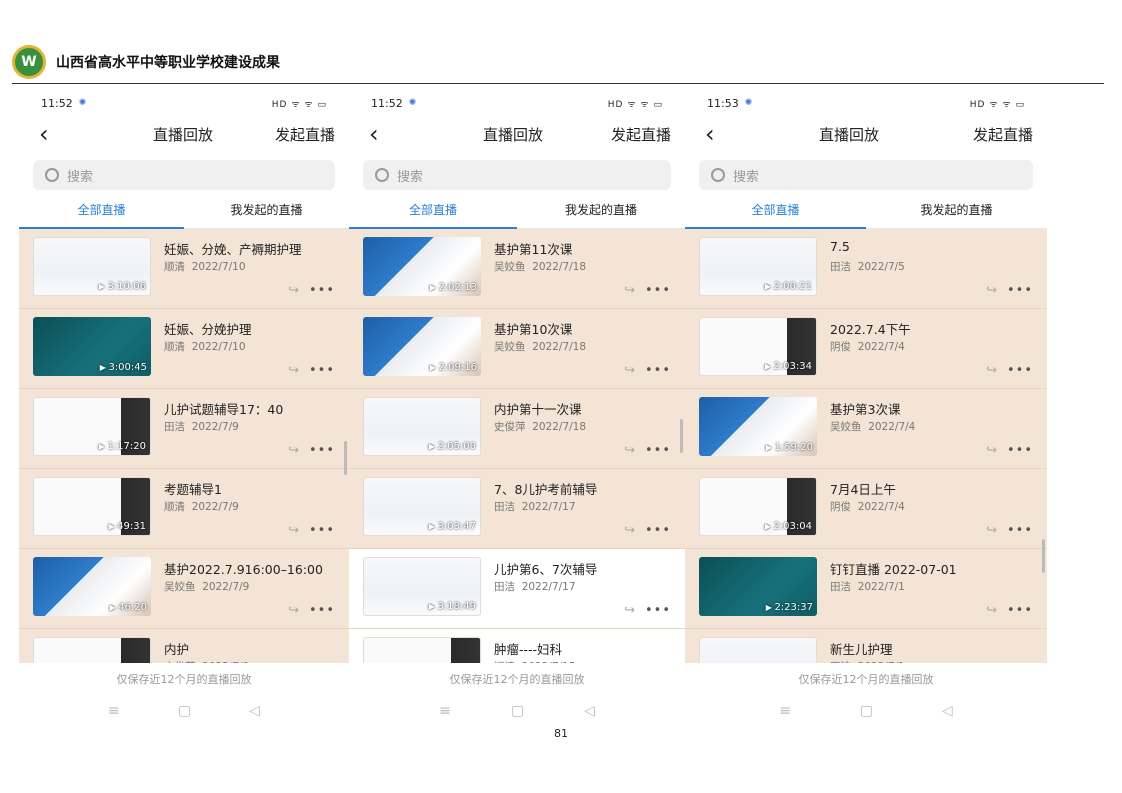  Describe the element at coordinates (758, 586) in the screenshot. I see `video-thumbnail: 2:23:37` at that location.